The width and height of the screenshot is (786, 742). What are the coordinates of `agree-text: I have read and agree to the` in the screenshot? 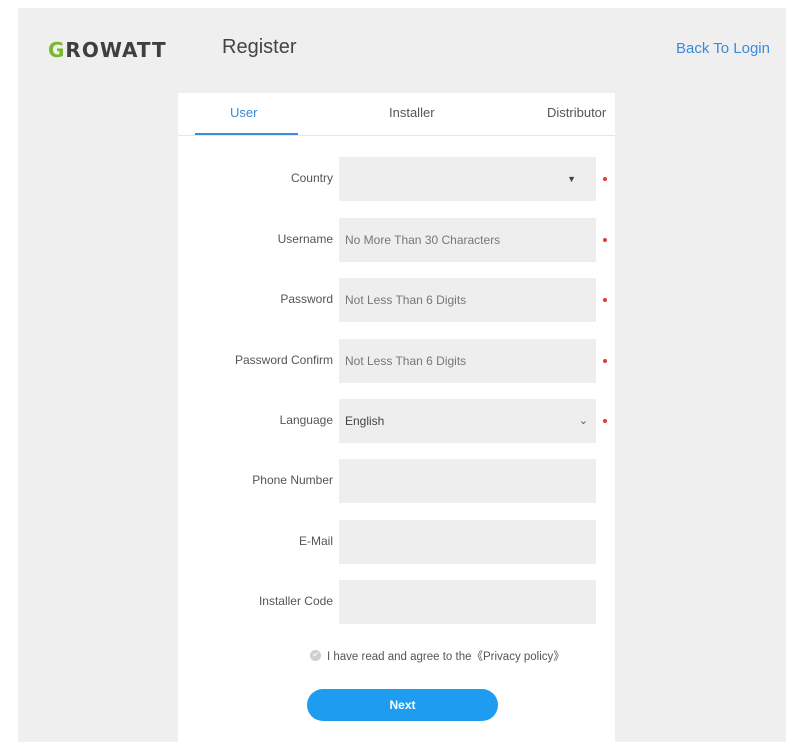 It's located at (399, 657).